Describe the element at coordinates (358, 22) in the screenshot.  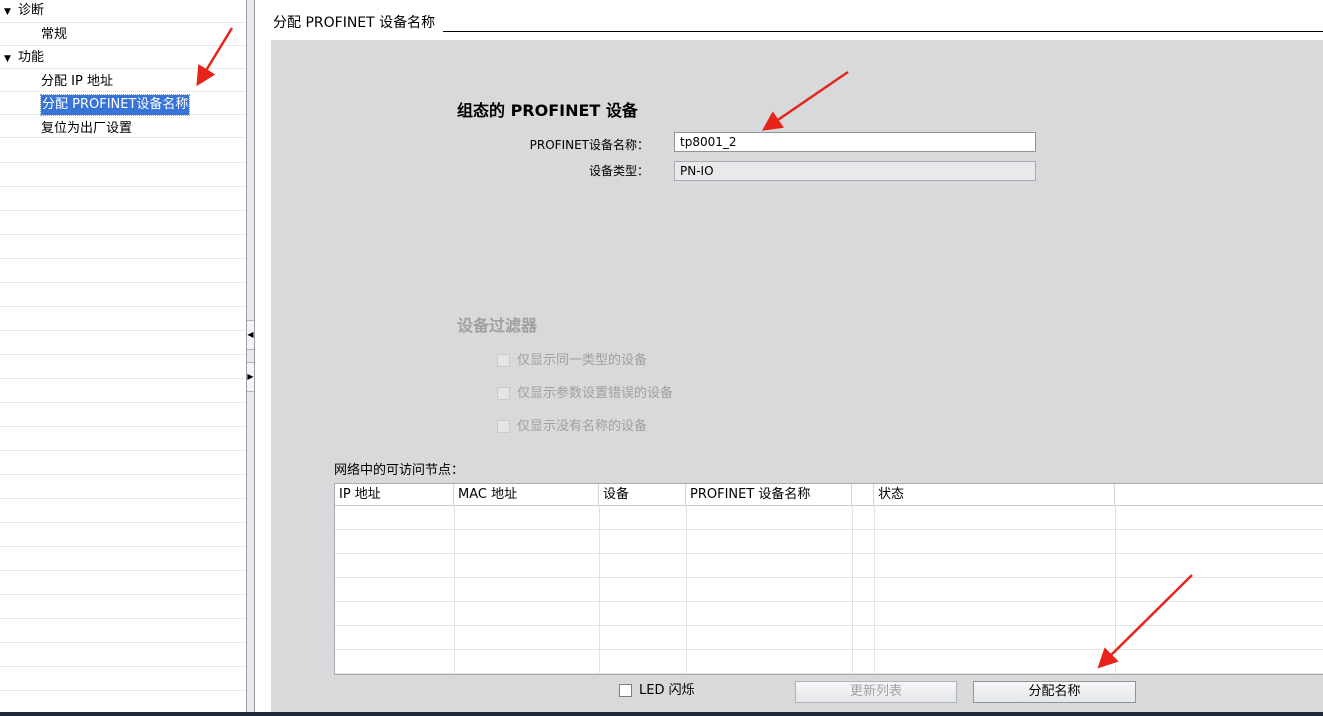
I see `page-title: 分配 PROFINET 设备名称` at that location.